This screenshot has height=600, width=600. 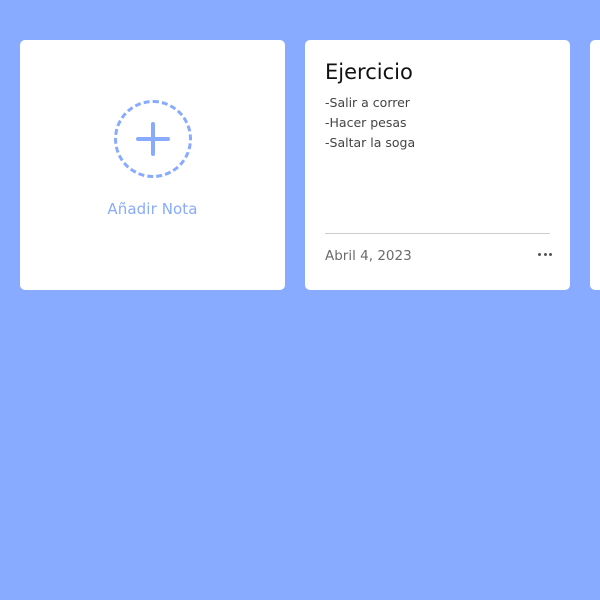 What do you see at coordinates (366, 122) in the screenshot?
I see `note-line: -Hacer pesas` at bounding box center [366, 122].